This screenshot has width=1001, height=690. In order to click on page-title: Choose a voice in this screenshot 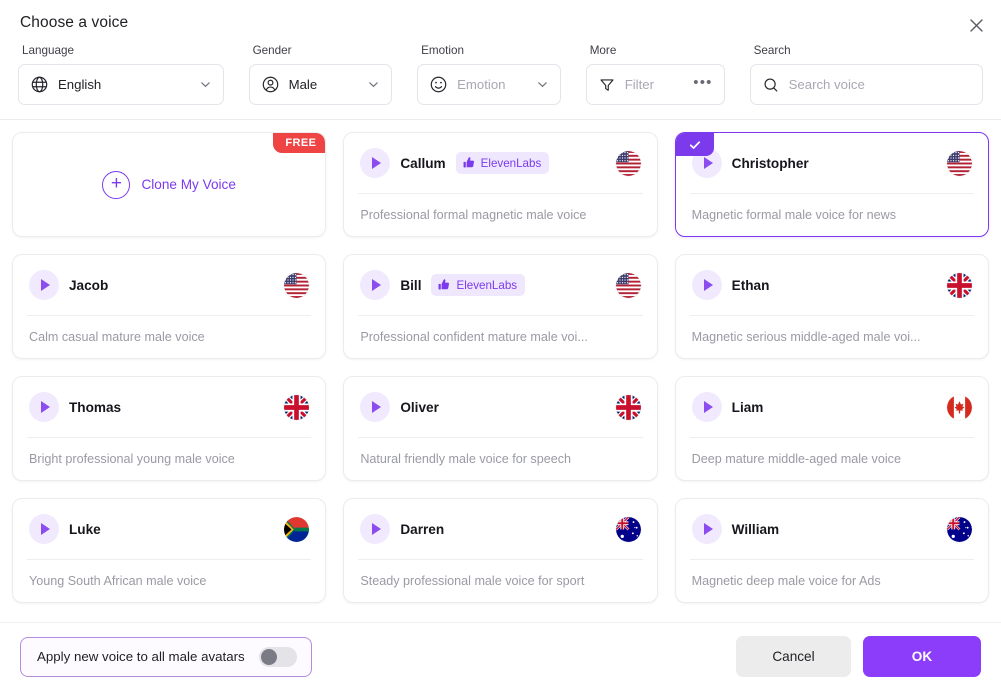, I will do `click(74, 22)`.